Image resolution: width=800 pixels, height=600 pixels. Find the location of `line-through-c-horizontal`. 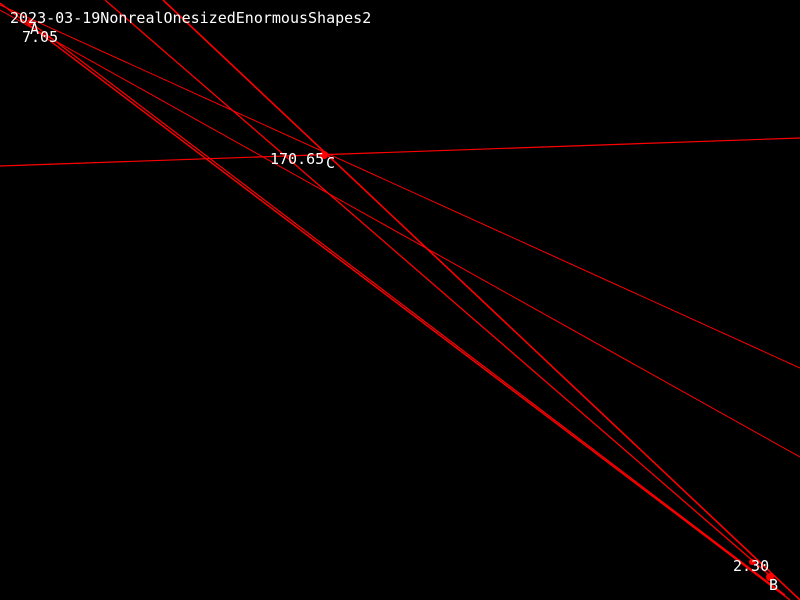

line-through-c-horizontal is located at coordinates (400, 152).